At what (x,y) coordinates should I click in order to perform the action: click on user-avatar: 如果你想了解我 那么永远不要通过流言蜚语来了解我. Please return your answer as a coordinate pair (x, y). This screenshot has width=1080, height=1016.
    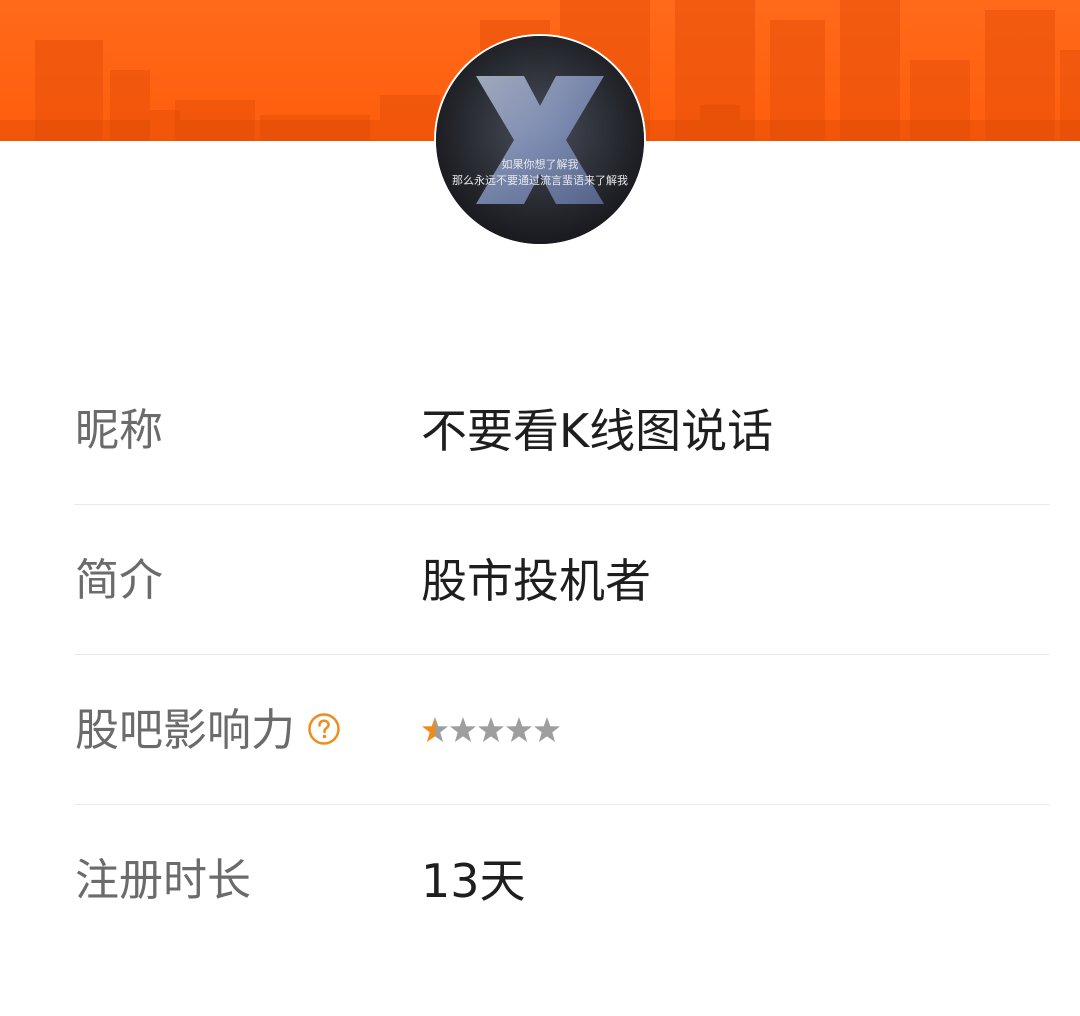
    Looking at the image, I should click on (540, 140).